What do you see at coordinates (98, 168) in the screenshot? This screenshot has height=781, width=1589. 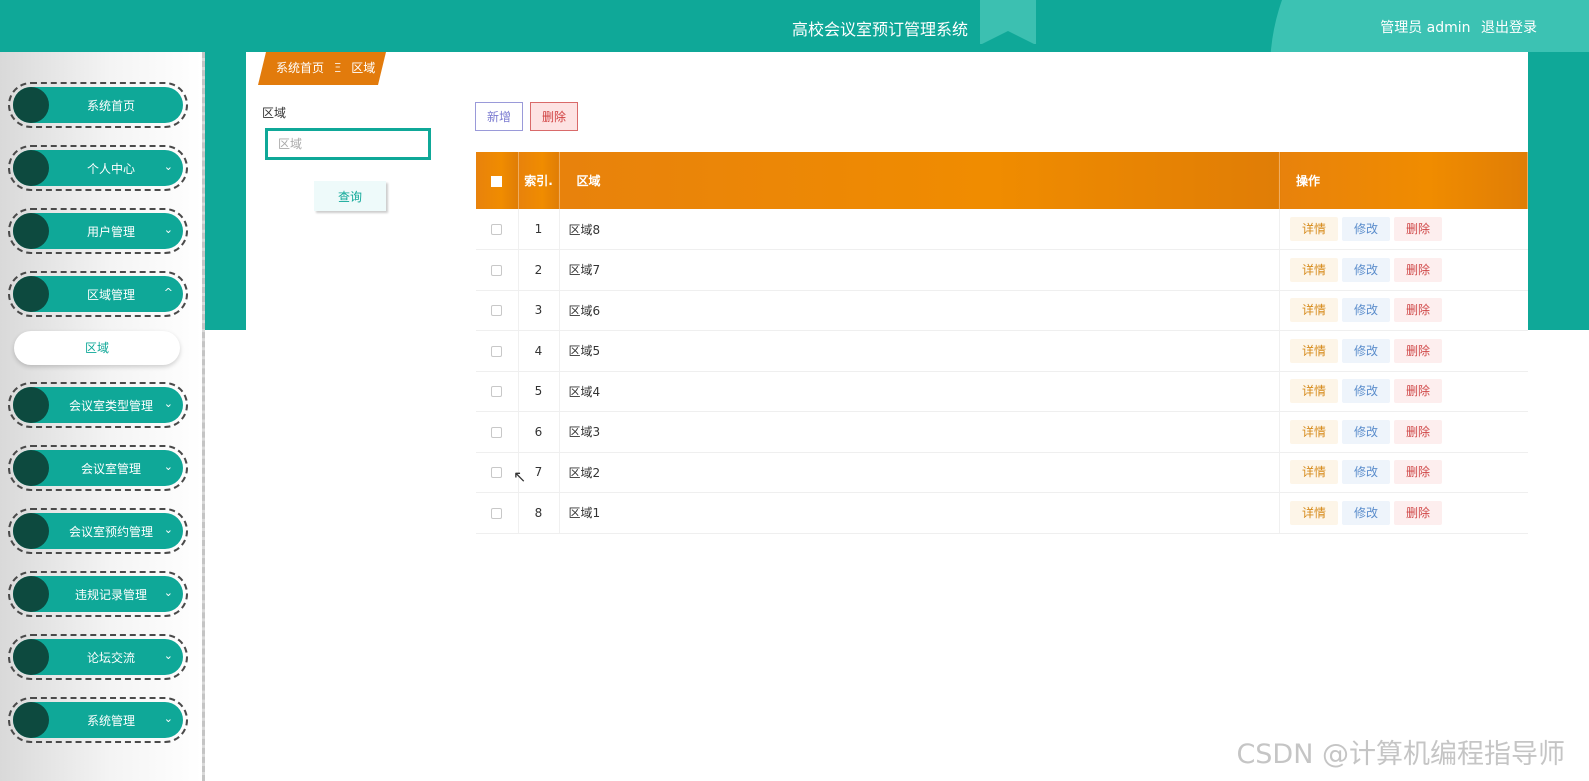 I see `sidebar-item-personal-center: 个人中心 ⌄` at bounding box center [98, 168].